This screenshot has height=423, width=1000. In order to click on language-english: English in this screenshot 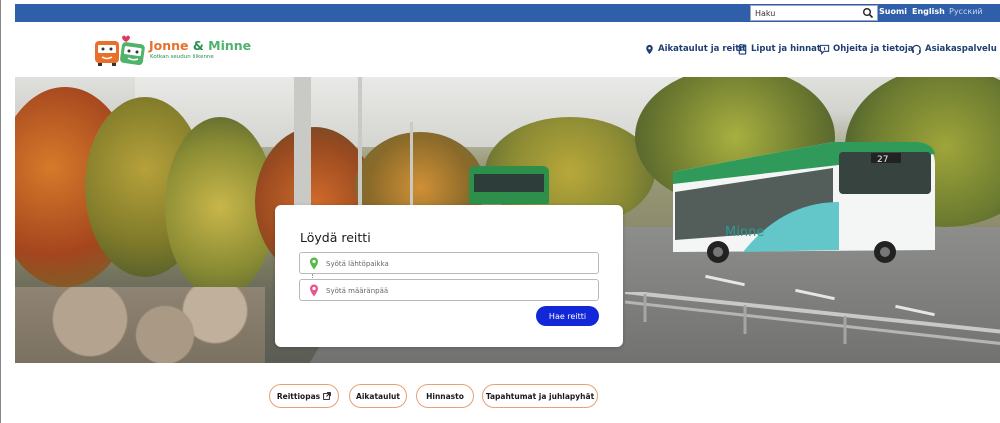, I will do `click(928, 11)`.